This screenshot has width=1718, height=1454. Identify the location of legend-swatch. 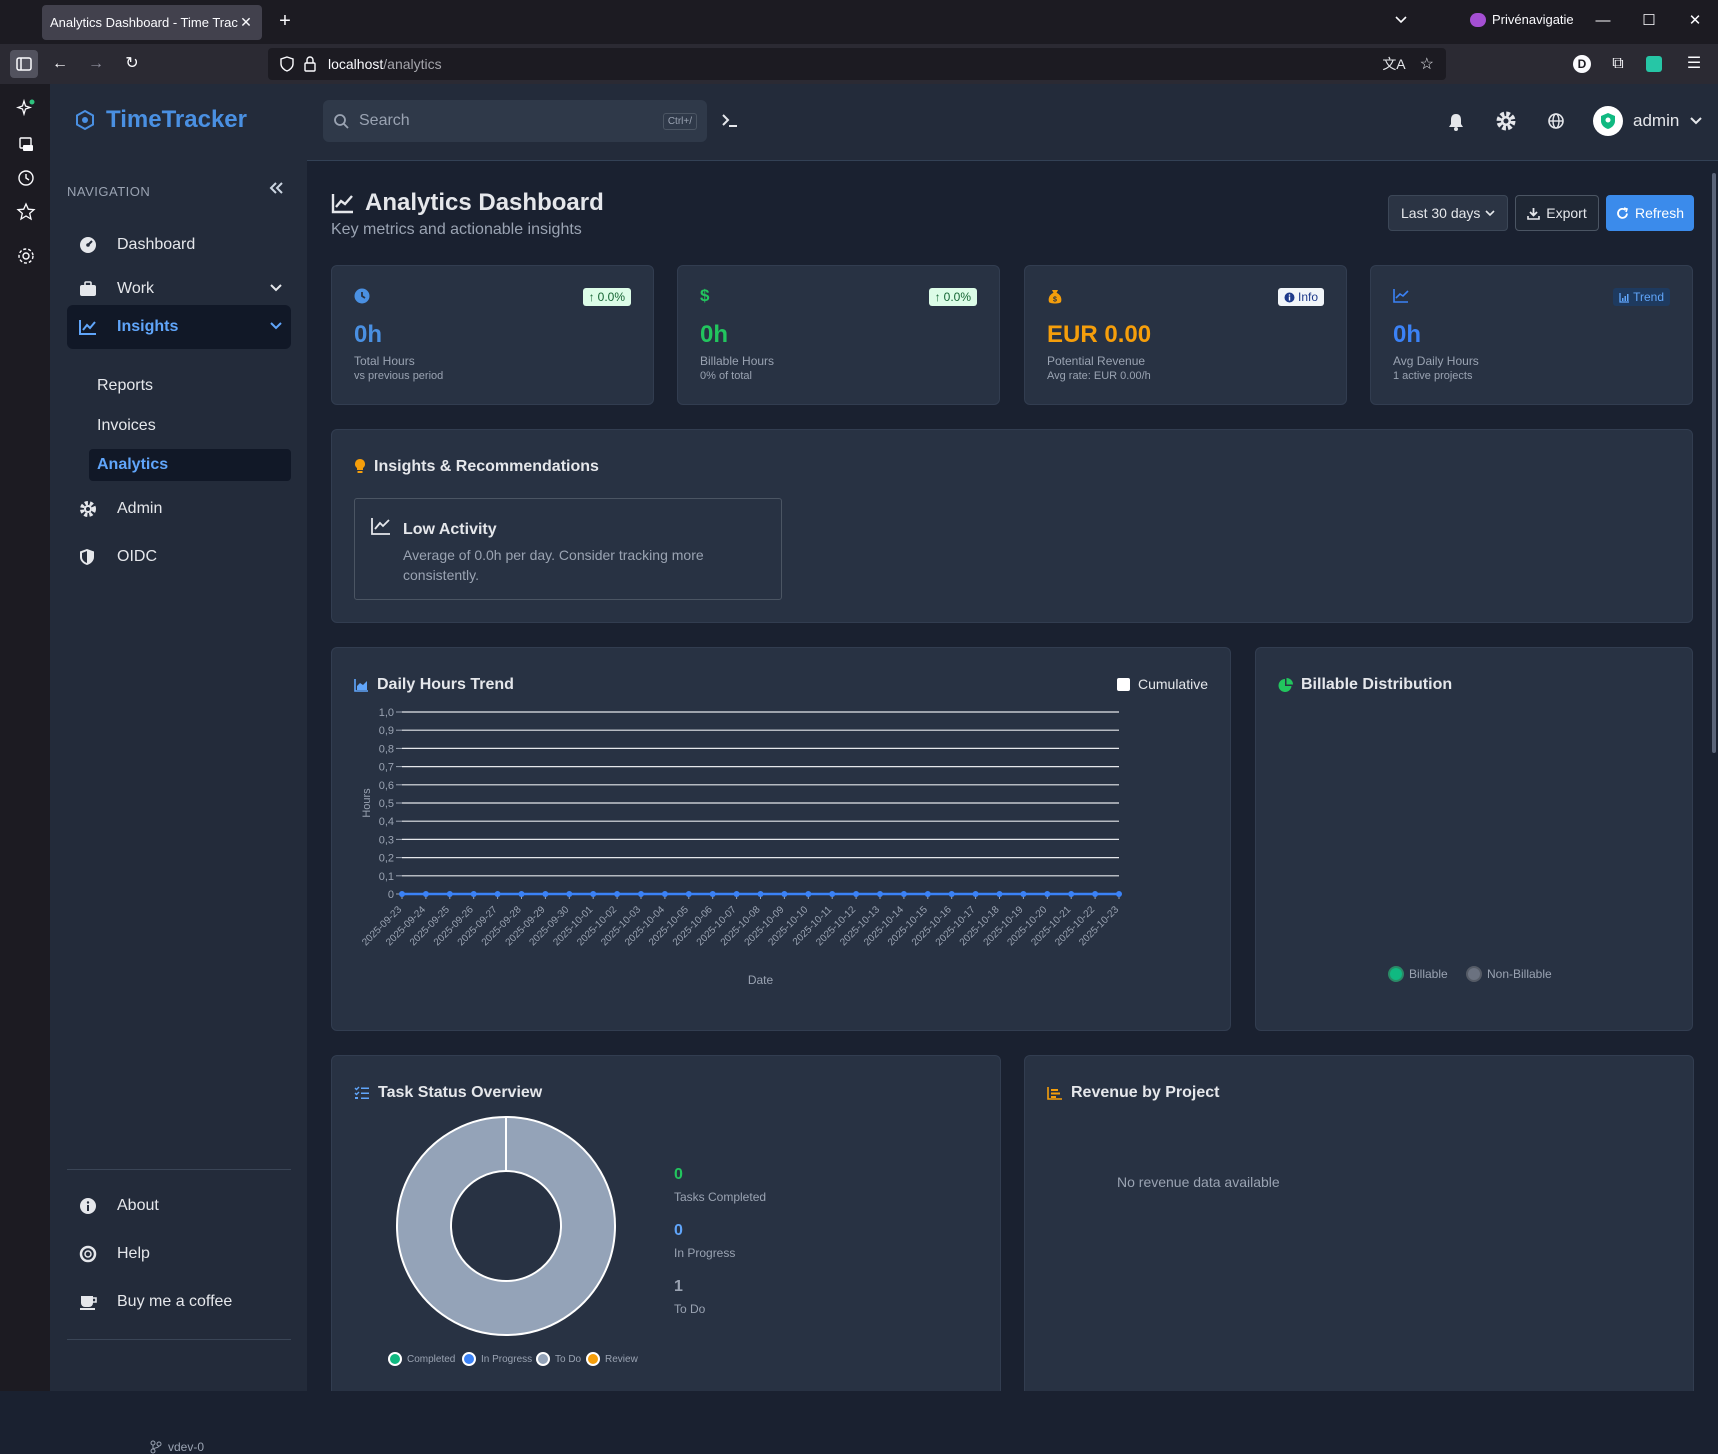
(469, 1359).